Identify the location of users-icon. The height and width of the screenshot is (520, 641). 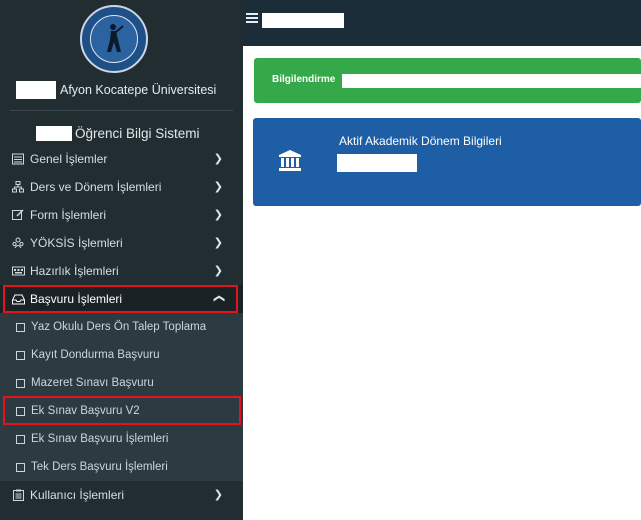
(18, 243).